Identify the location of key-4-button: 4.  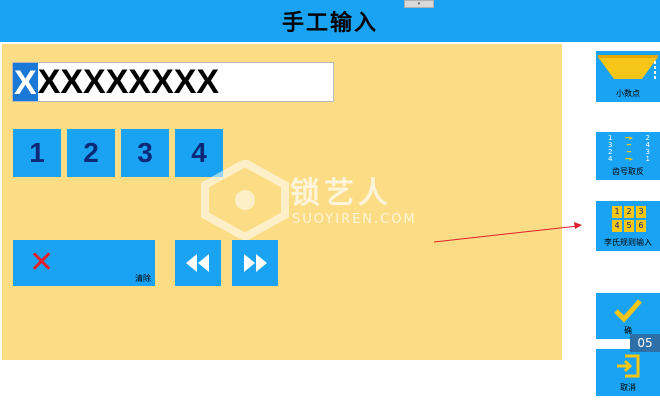
(199, 153).